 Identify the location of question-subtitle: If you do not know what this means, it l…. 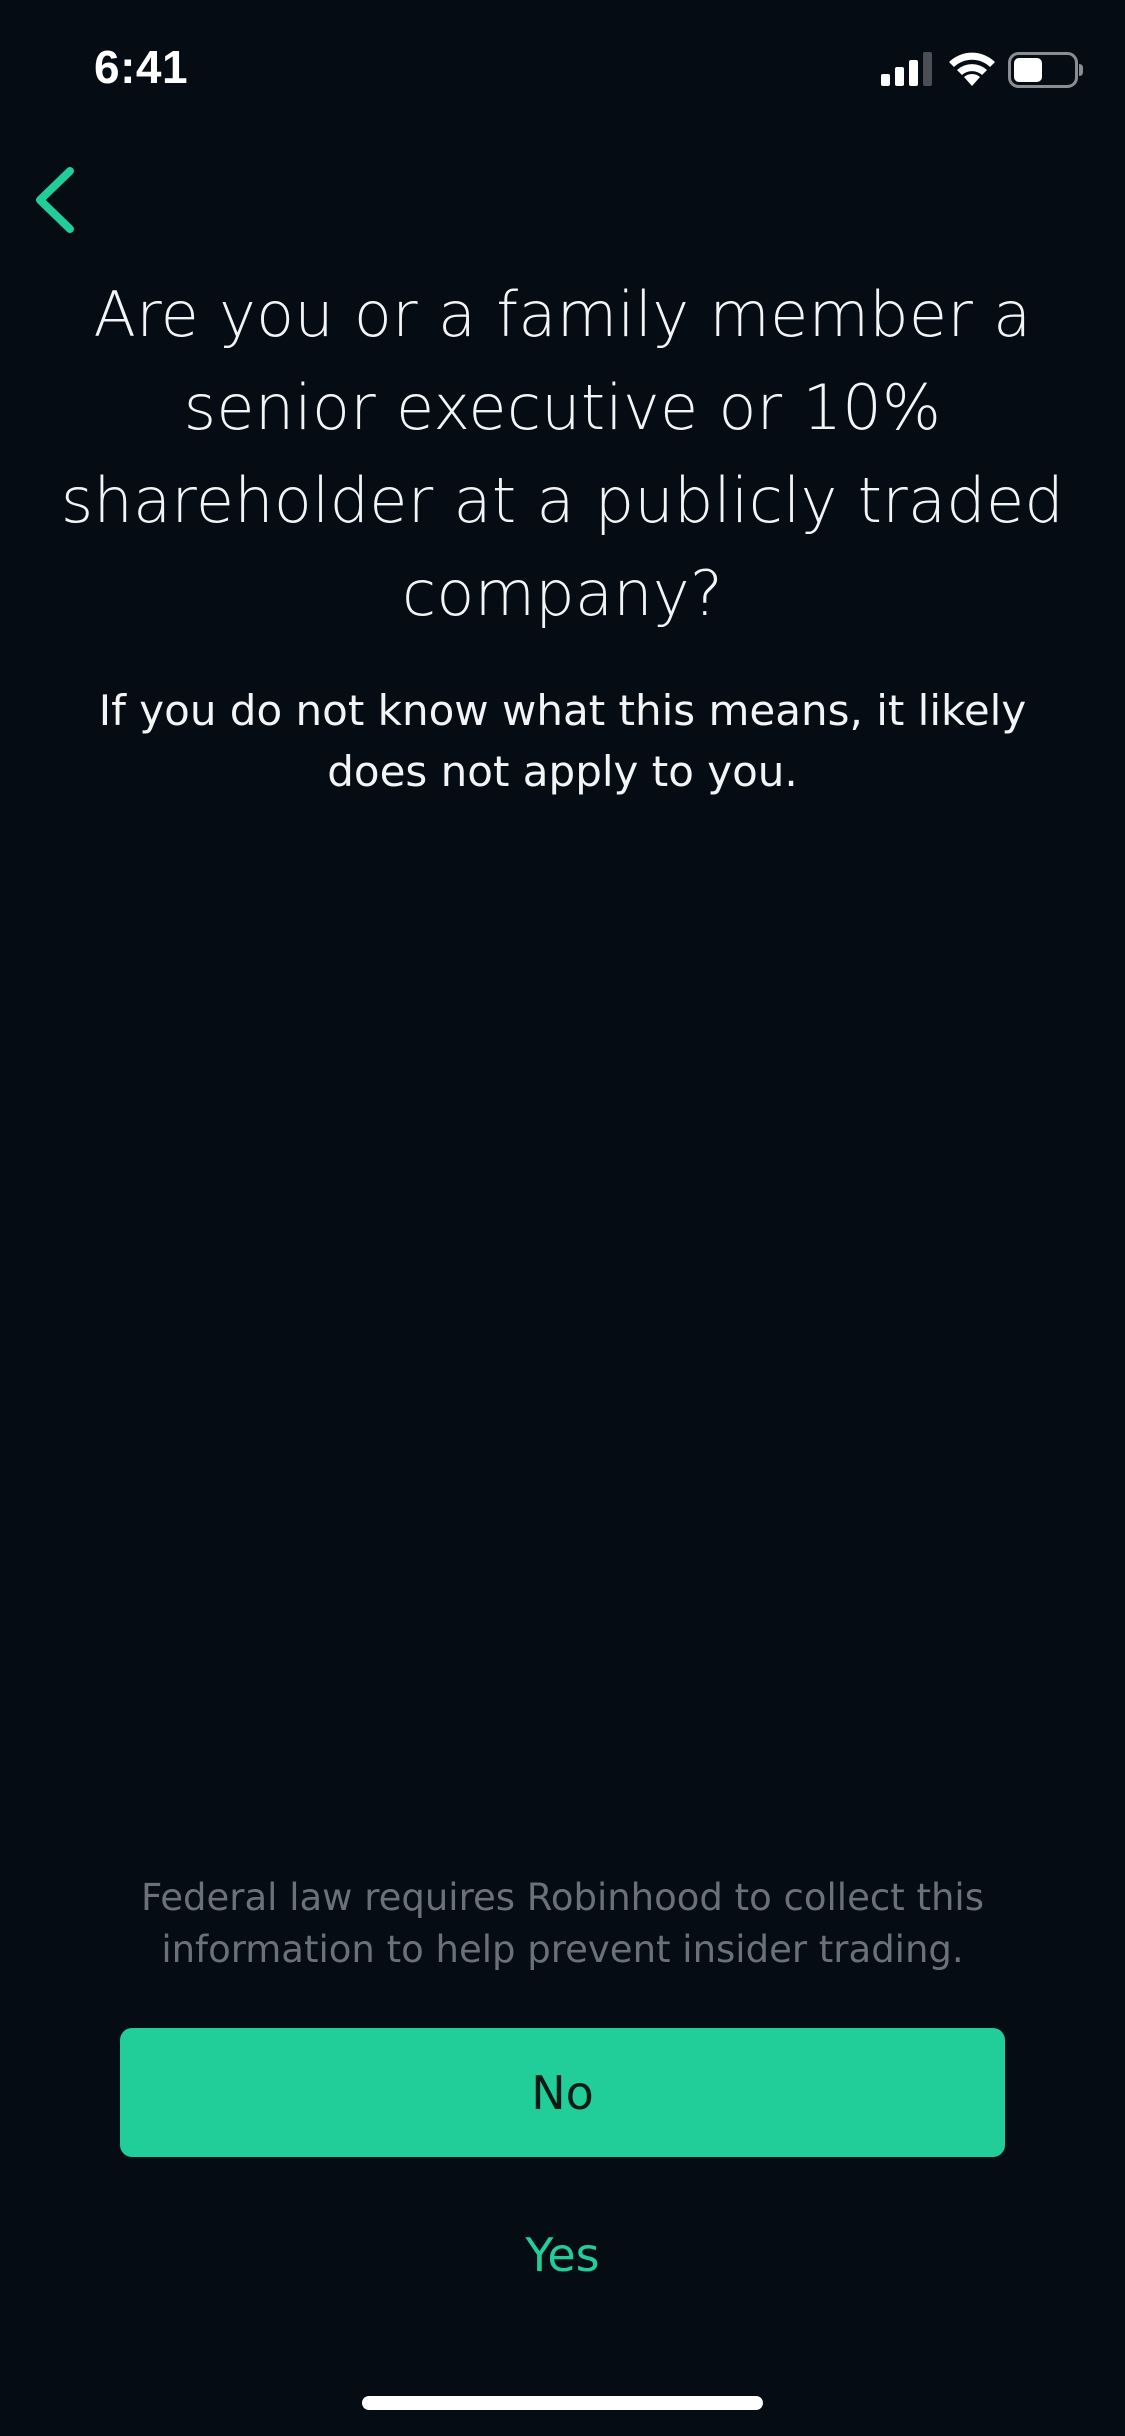
(562, 741).